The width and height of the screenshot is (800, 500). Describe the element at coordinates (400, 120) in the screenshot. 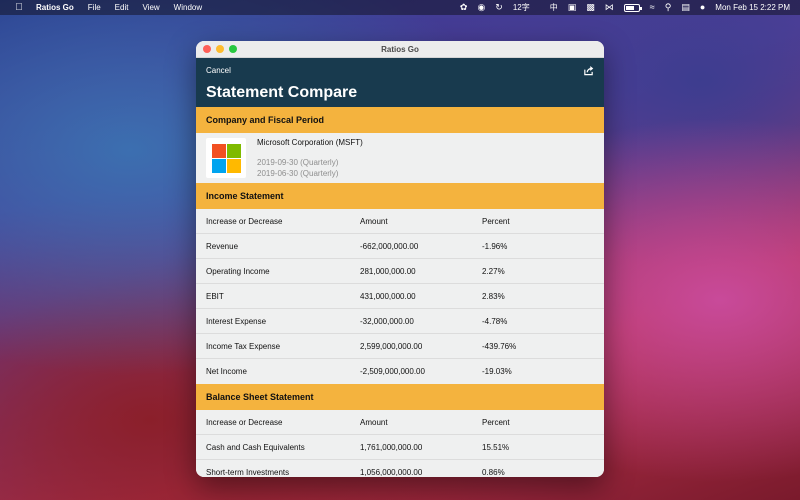

I see `company-section-header: Company and Fiscal Period` at that location.